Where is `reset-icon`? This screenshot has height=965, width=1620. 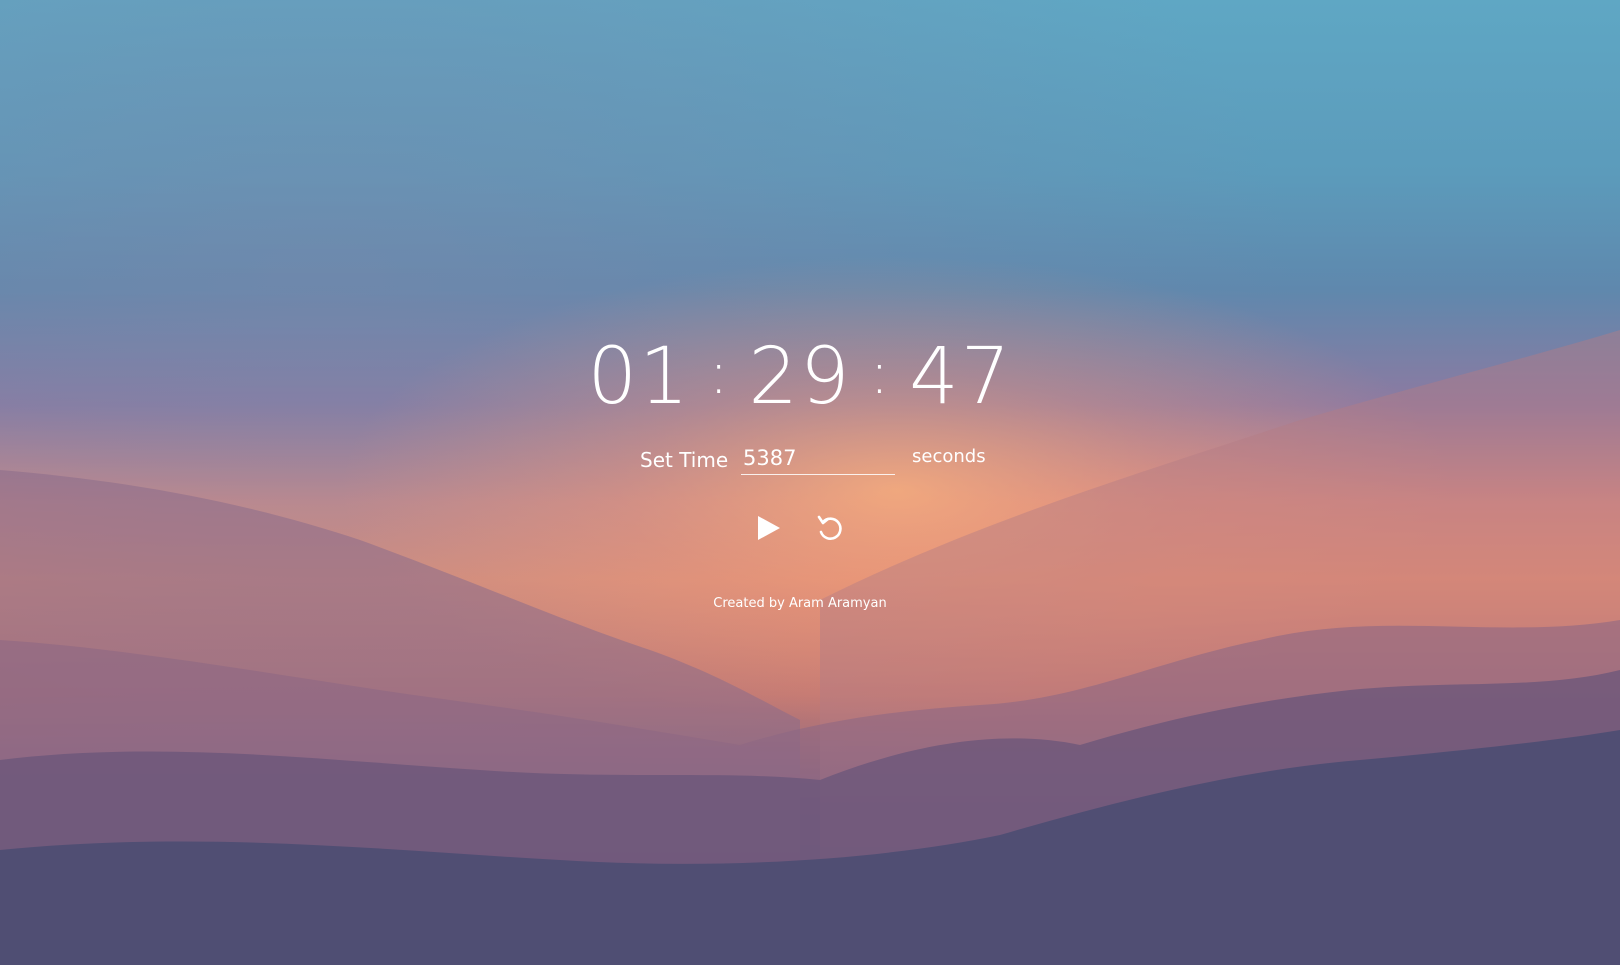
reset-icon is located at coordinates (829, 527).